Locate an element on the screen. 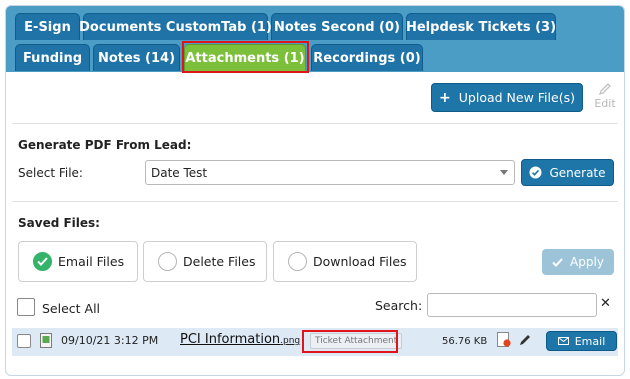 Image resolution: width=630 pixels, height=379 pixels. file-date: 09/10/21 3:12 PM is located at coordinates (110, 340).